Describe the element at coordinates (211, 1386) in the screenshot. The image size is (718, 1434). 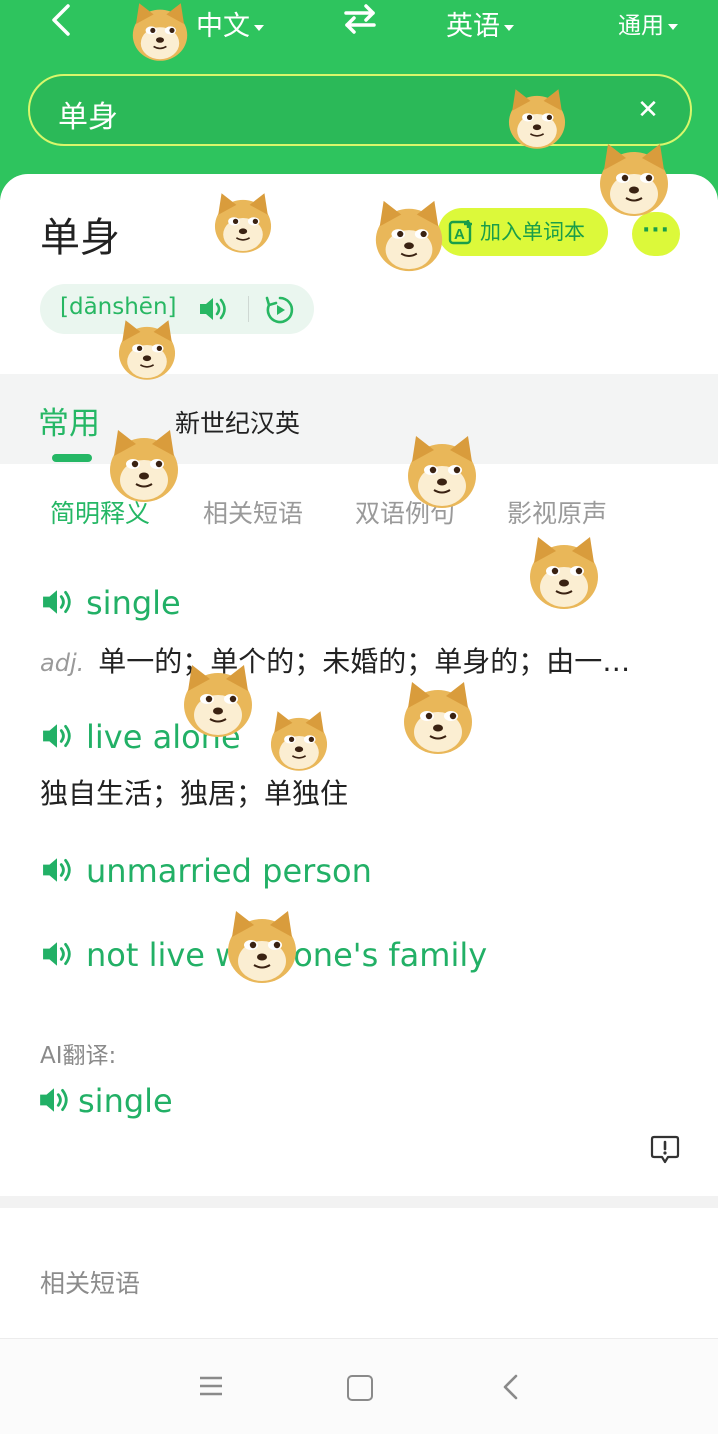
I see `recent-apps-icon` at that location.